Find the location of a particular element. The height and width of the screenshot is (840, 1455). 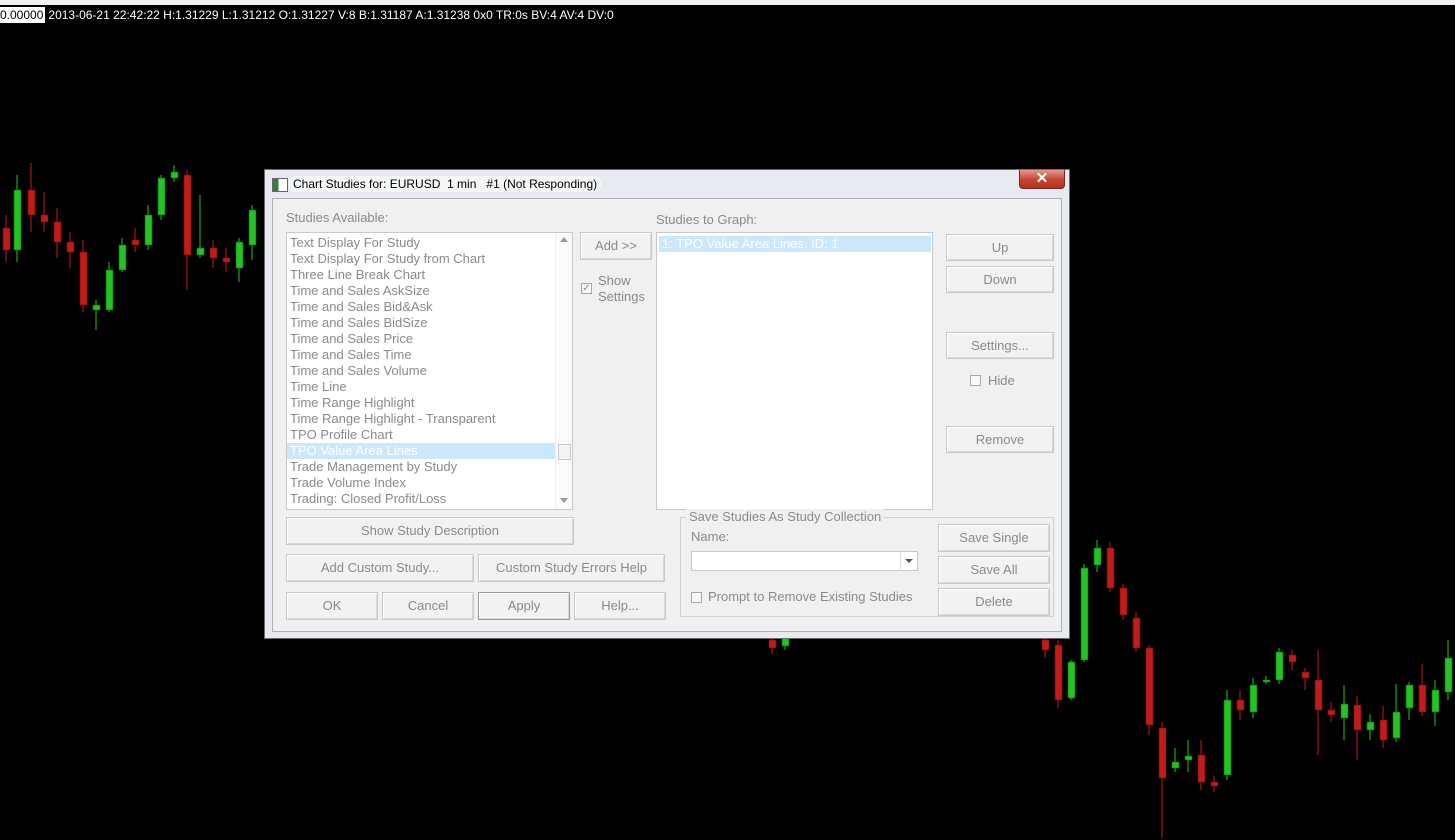

study-list-item: Time Line is located at coordinates (422, 387).